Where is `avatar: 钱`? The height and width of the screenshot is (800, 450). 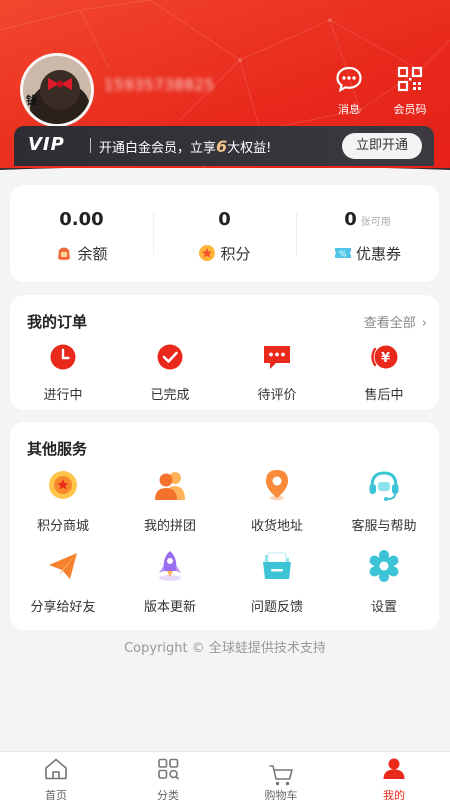 avatar: 钱 is located at coordinates (57, 90).